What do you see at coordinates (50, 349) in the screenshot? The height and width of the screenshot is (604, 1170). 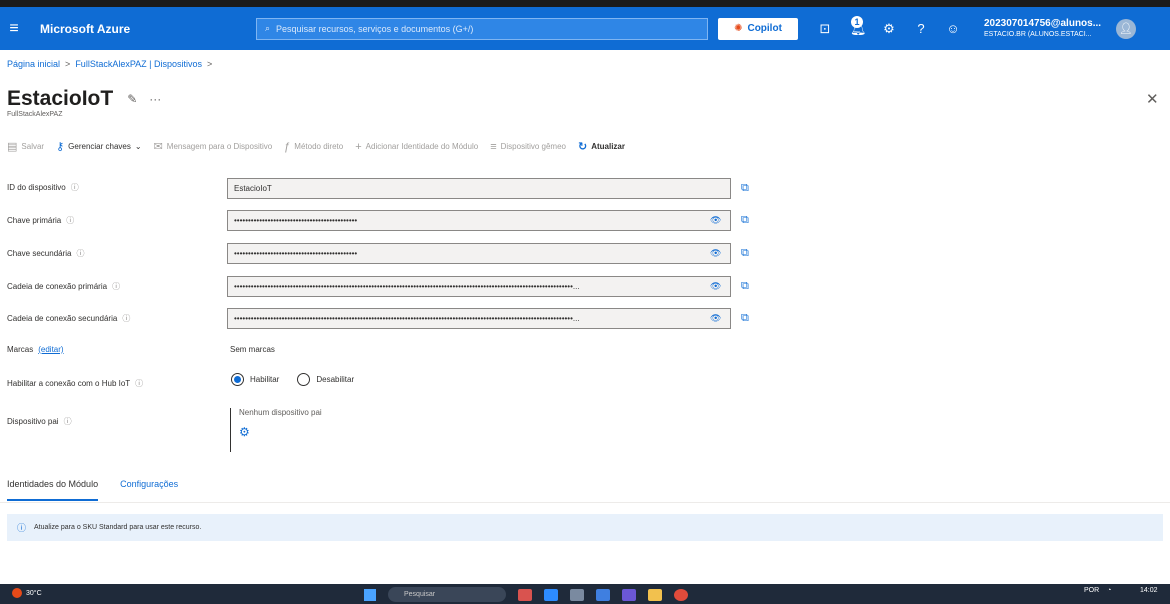 I see `edit-tags-link: (editar)` at bounding box center [50, 349].